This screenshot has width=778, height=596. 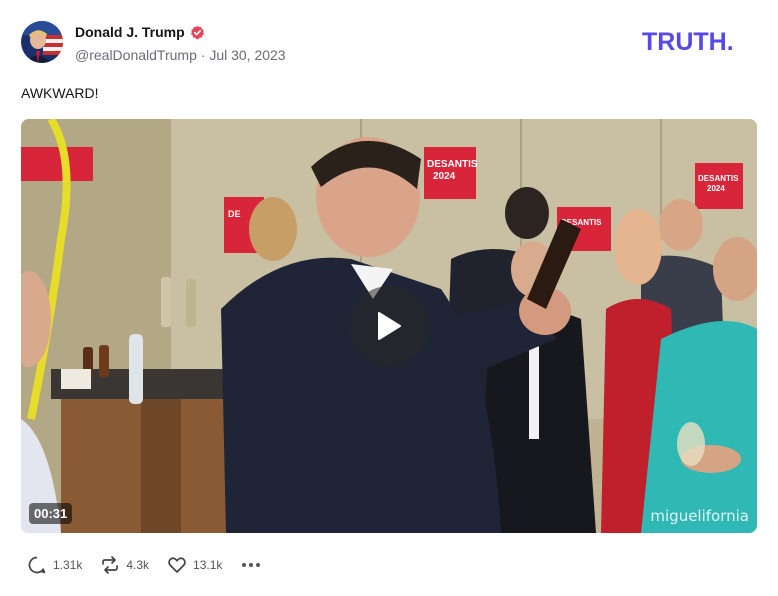 I want to click on sign-line-2: 2024, so click(x=444, y=176).